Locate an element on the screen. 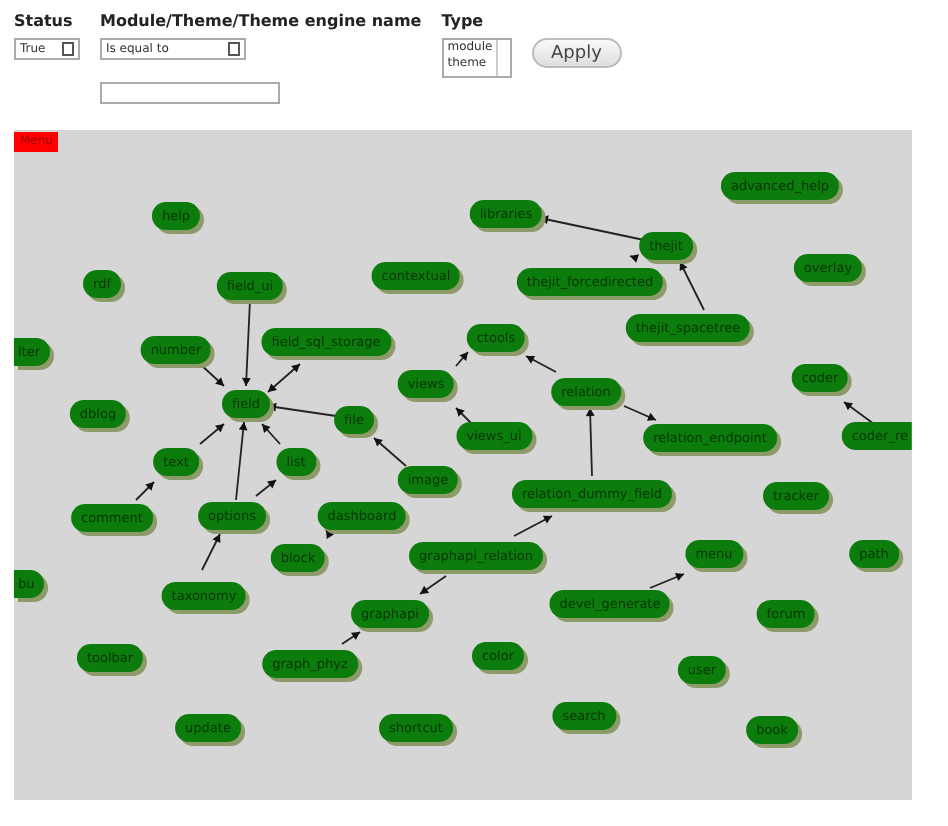 Image resolution: width=948 pixels, height=826 pixels. type-label: Type is located at coordinates (463, 21).